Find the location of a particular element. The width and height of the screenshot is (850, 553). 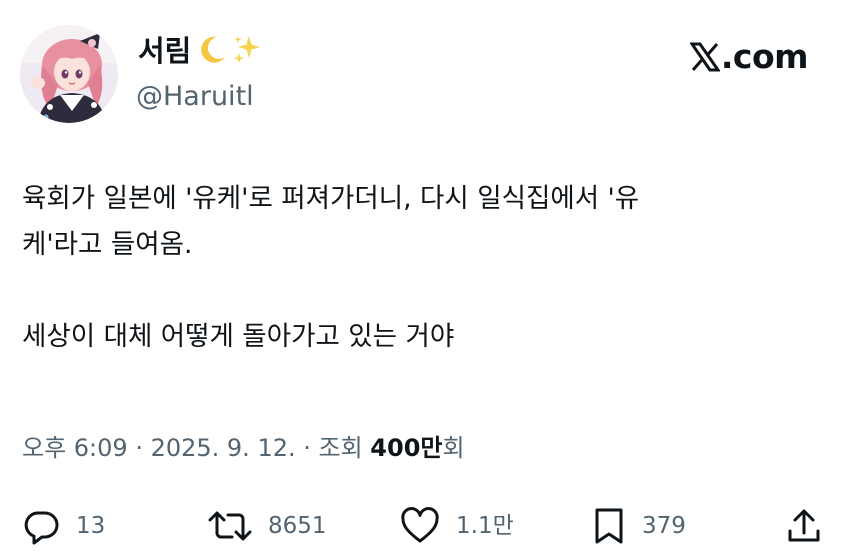

tweet-date: 2025. 9. 12. is located at coordinates (223, 448).